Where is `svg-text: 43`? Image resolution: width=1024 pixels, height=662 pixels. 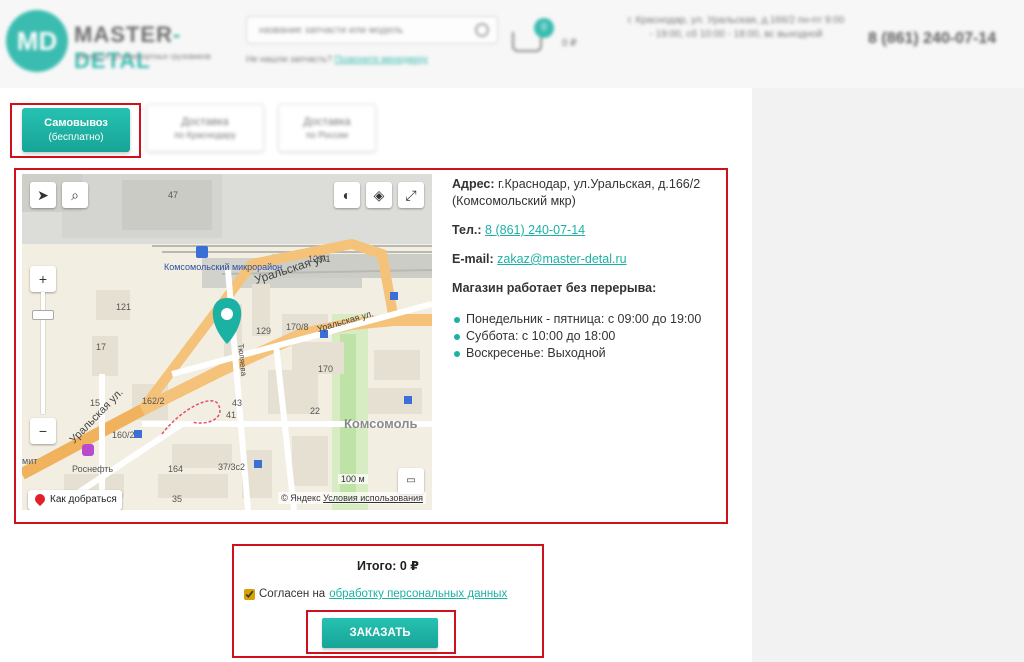 svg-text: 43 is located at coordinates (237, 403).